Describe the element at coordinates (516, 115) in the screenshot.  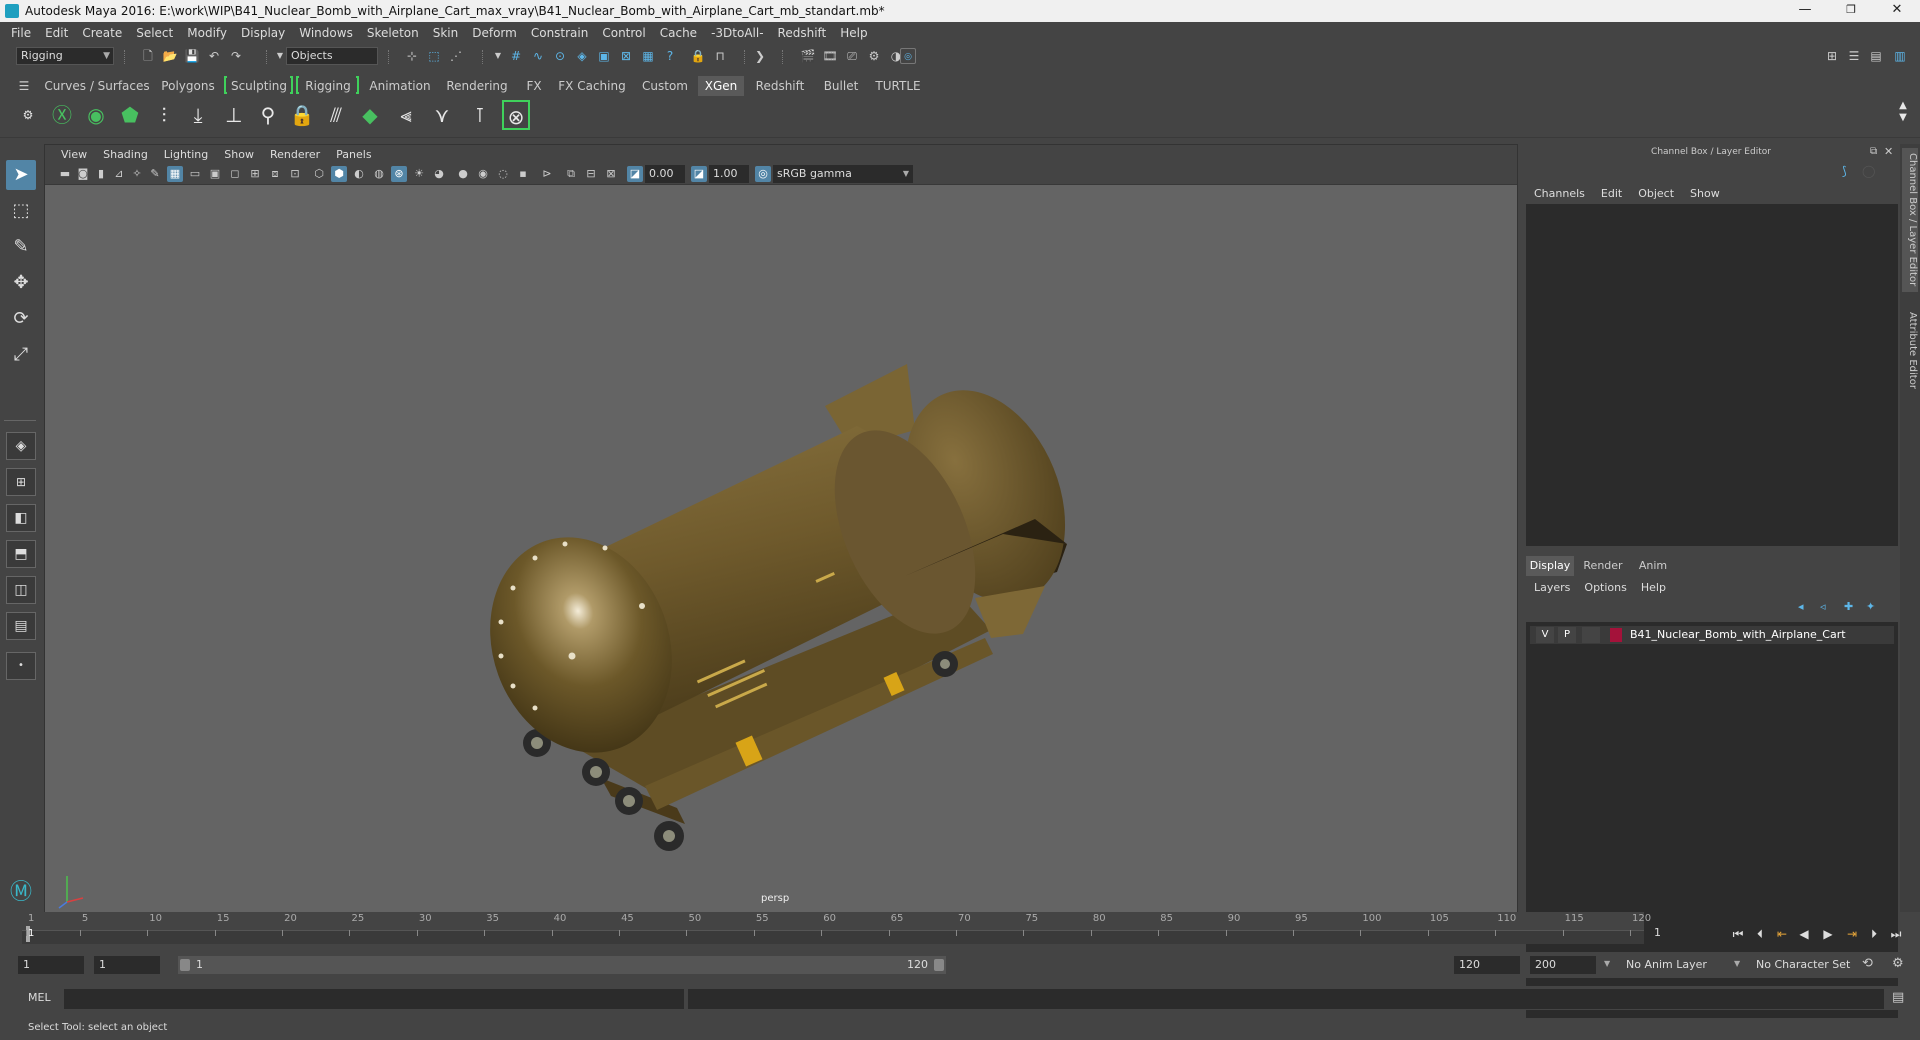
I see `xgen-delete-icon: ⊗` at that location.